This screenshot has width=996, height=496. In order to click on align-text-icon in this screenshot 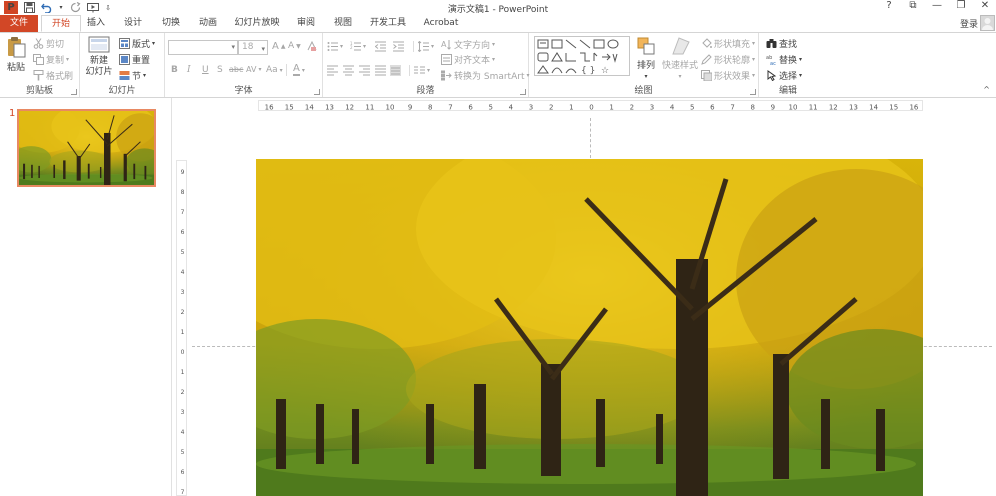, I will do `click(446, 59)`.